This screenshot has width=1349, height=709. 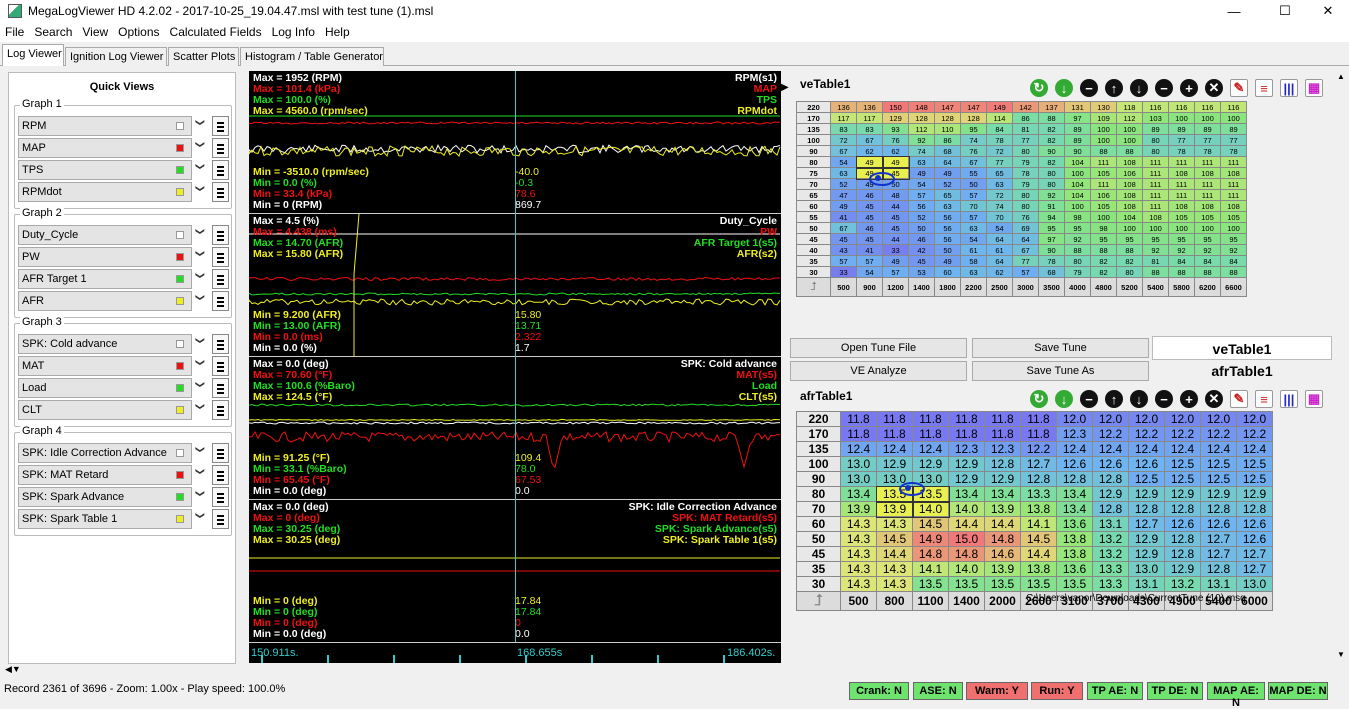 I want to click on table-cell: 69, so click(x=1025, y=228).